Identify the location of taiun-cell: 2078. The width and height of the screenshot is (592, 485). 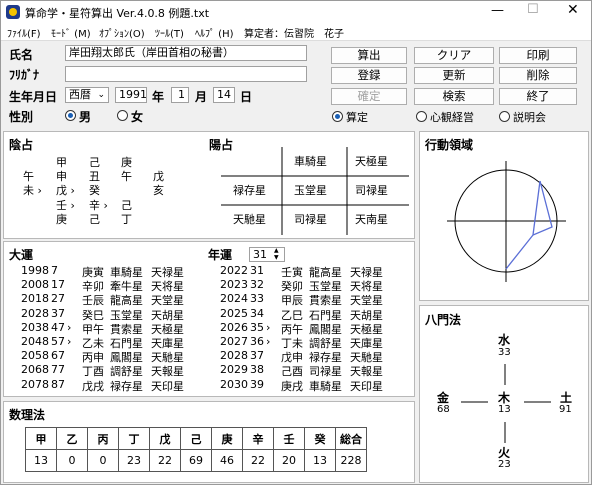
(35, 384).